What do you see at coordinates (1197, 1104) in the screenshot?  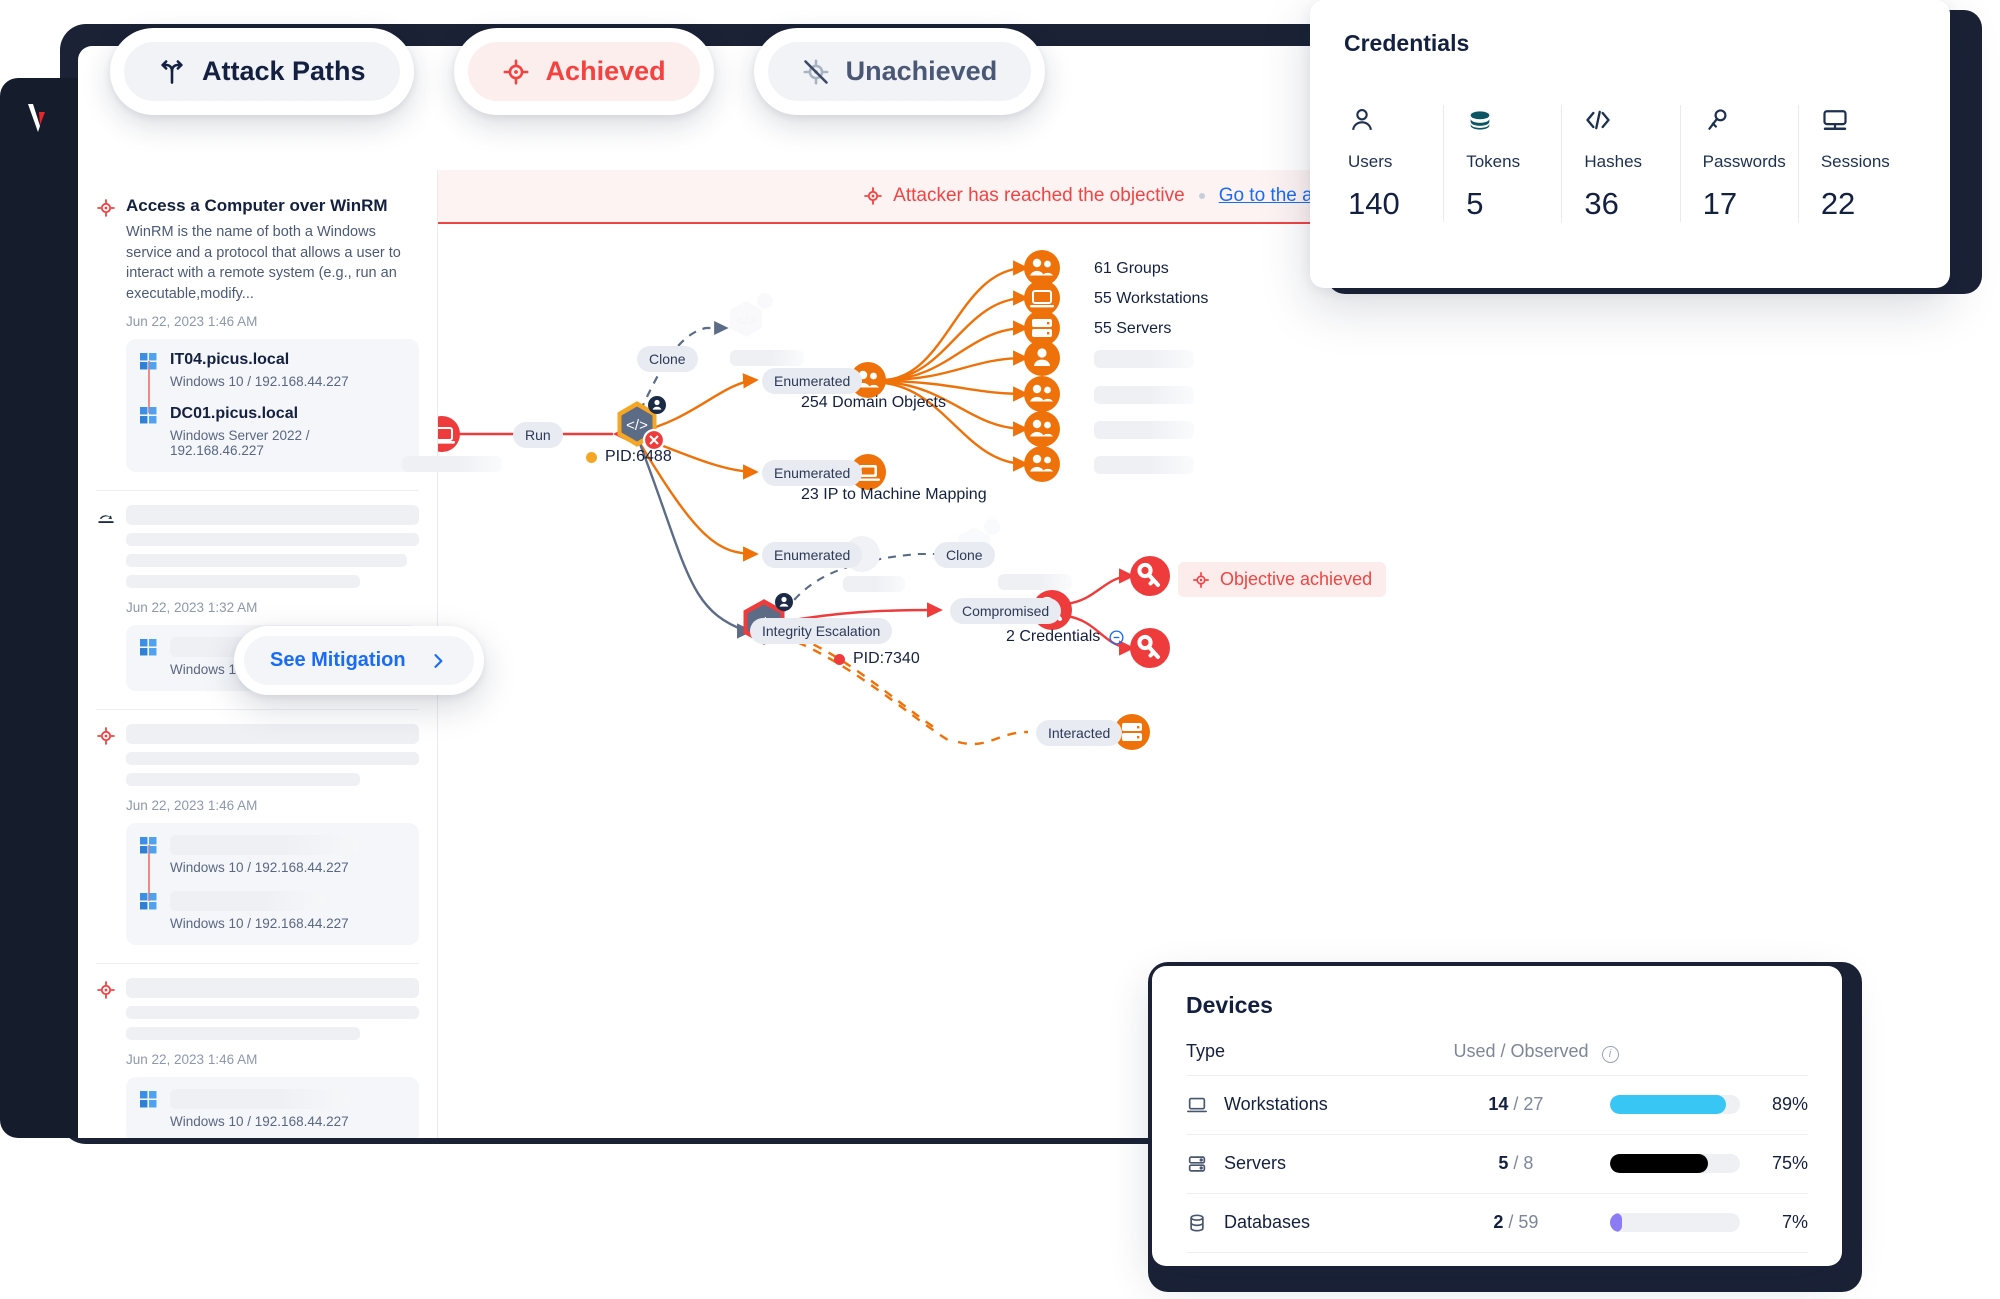 I see `laptop-icon` at bounding box center [1197, 1104].